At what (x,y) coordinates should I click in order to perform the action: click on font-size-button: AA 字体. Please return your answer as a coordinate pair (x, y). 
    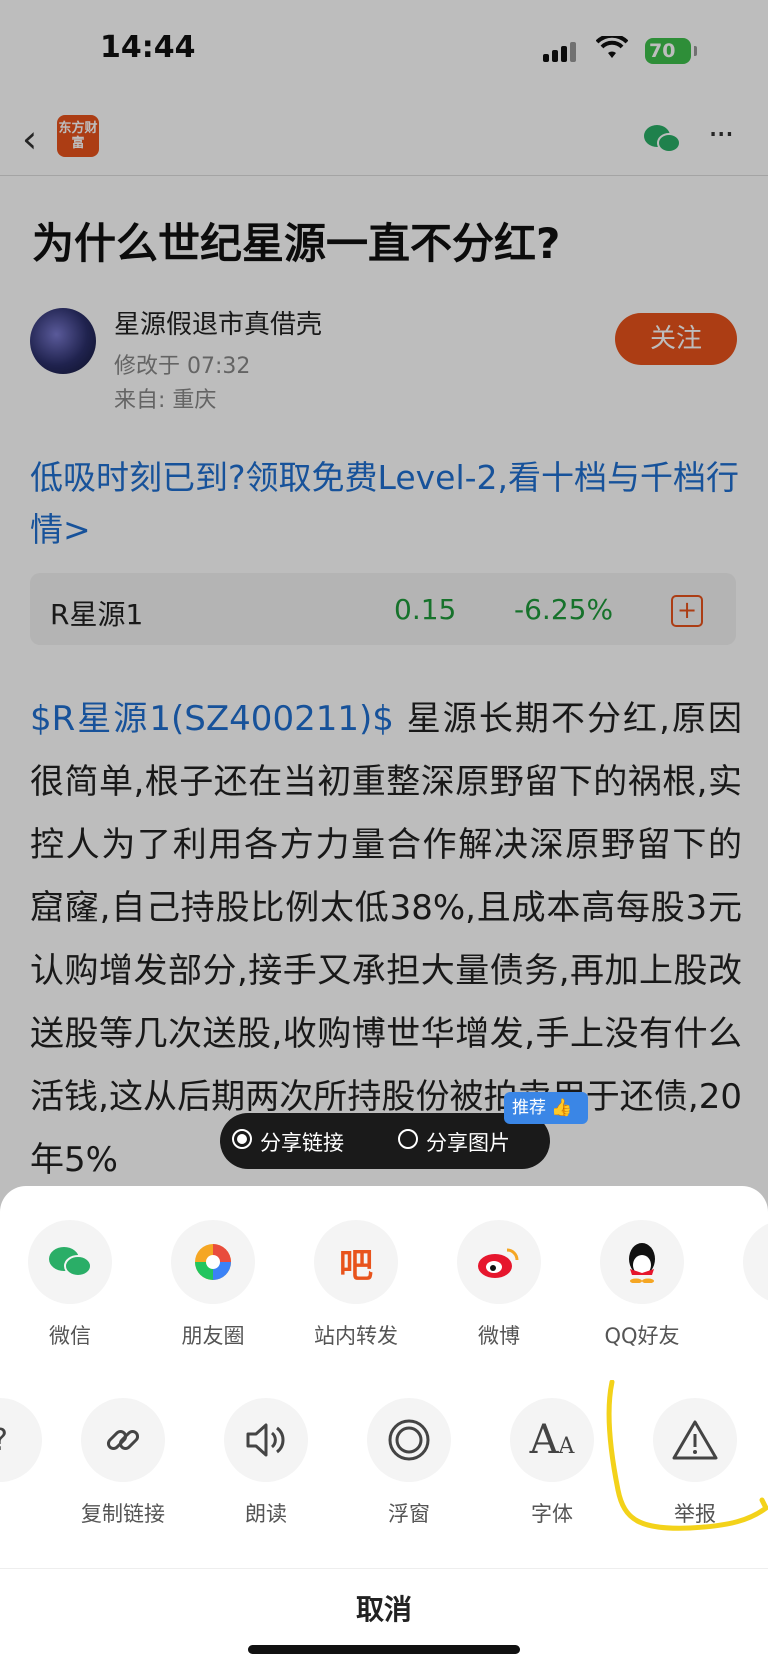
    Looking at the image, I should click on (552, 1463).